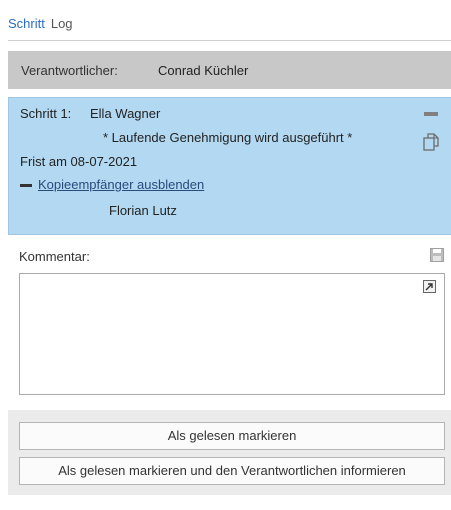 Image resolution: width=451 pixels, height=510 pixels. Describe the element at coordinates (69, 70) in the screenshot. I see `owner-label: Verantwortlicher:` at that location.